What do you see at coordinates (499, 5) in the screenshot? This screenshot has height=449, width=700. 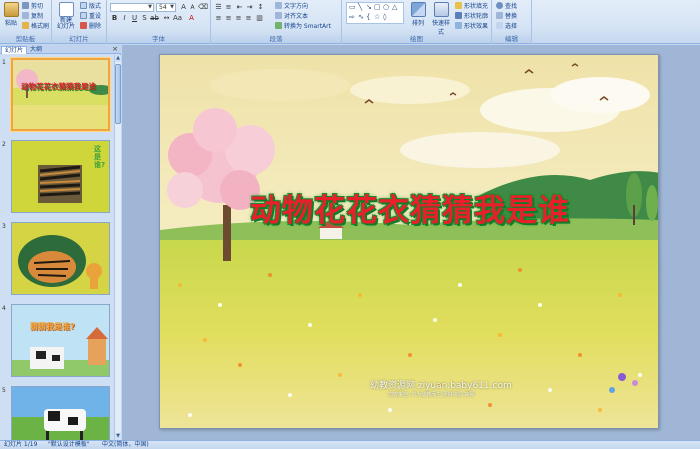 I see `search-icon` at bounding box center [499, 5].